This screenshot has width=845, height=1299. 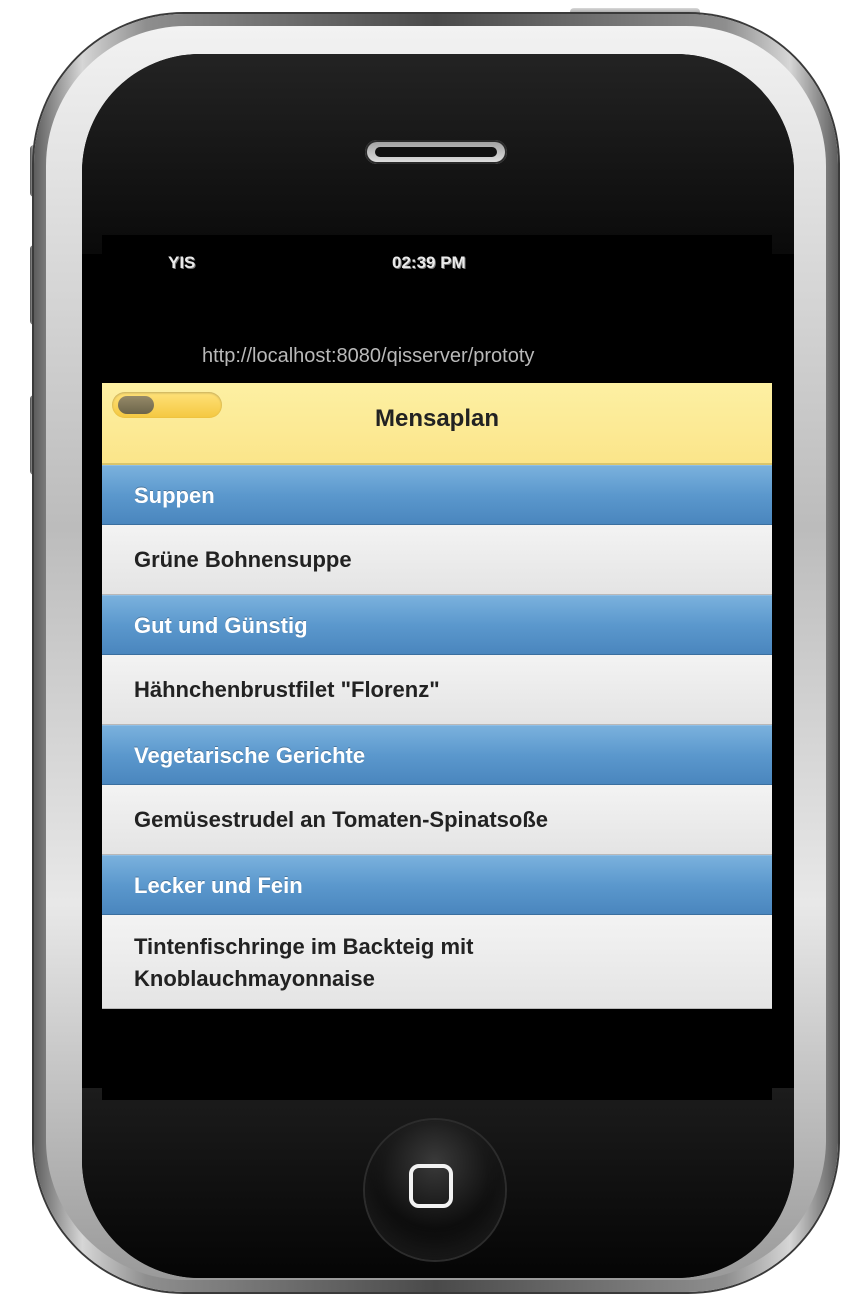 What do you see at coordinates (431, 1186) in the screenshot?
I see `home-button-icon` at bounding box center [431, 1186].